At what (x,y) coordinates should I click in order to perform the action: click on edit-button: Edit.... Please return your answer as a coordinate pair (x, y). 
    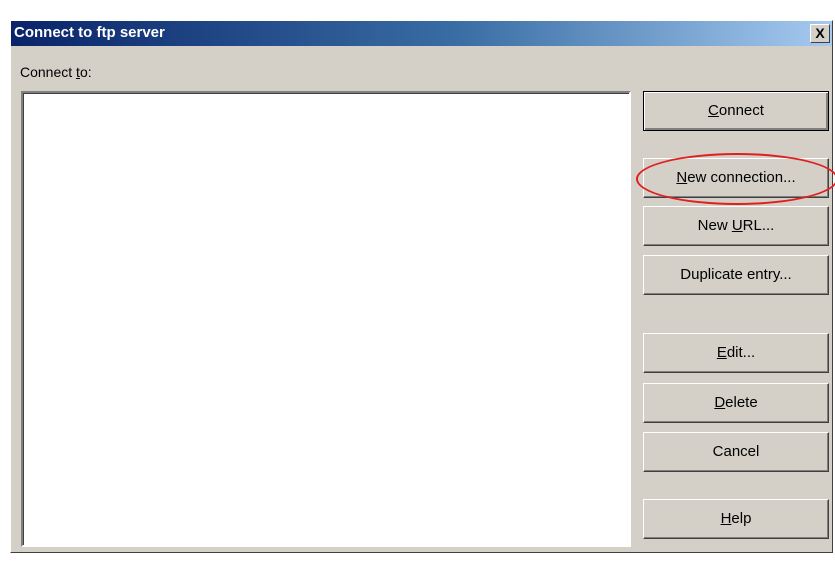
    Looking at the image, I should click on (736, 353).